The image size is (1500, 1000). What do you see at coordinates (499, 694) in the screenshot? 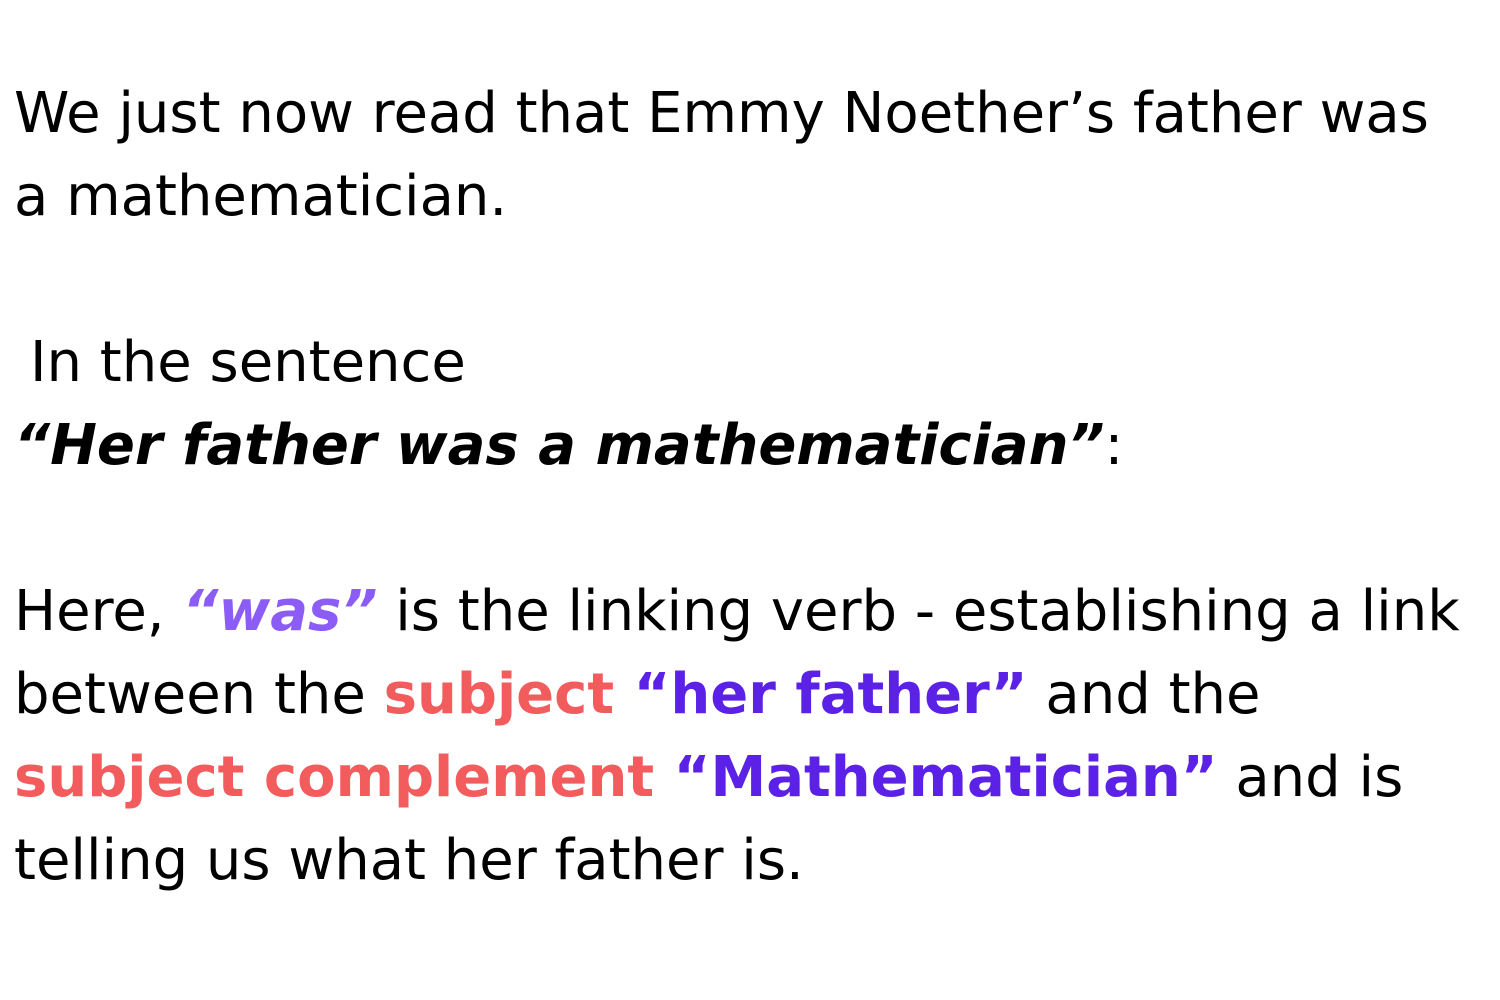
I see `subject-label: subject` at bounding box center [499, 694].